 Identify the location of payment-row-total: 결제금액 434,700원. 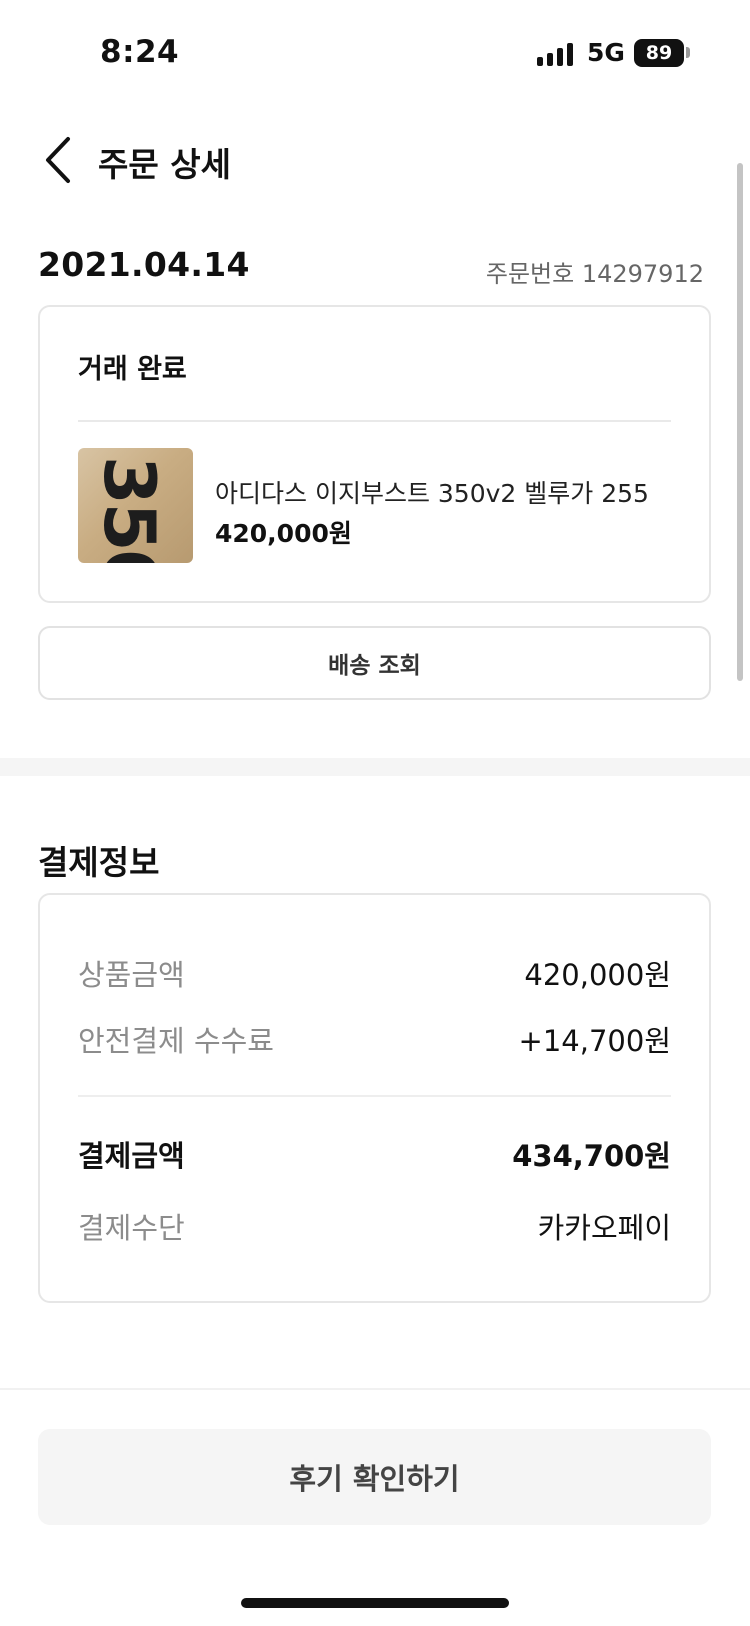
(374, 1154).